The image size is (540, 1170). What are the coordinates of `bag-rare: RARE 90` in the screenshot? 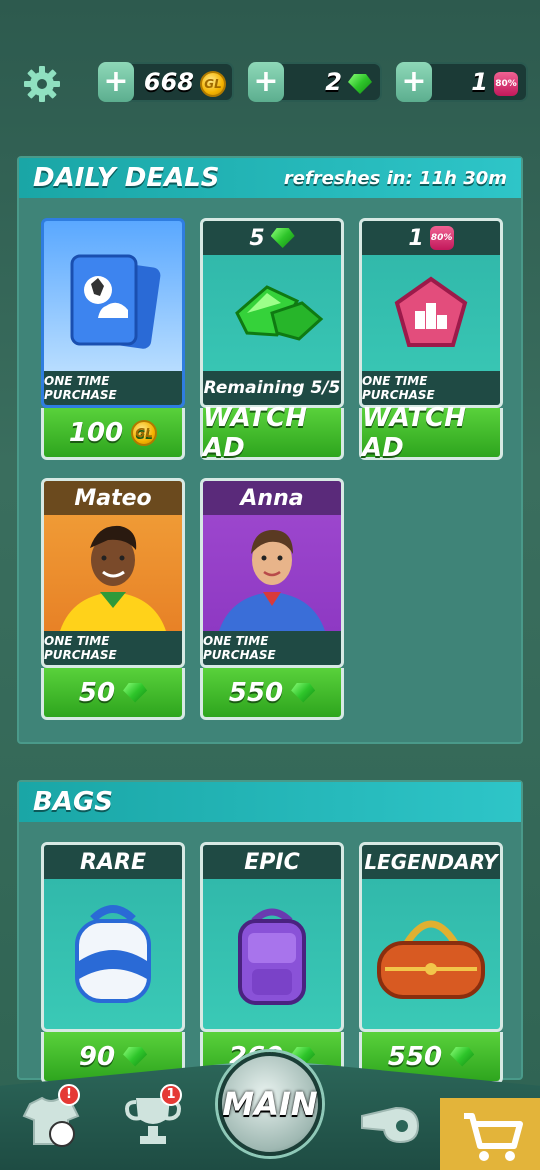 It's located at (113, 963).